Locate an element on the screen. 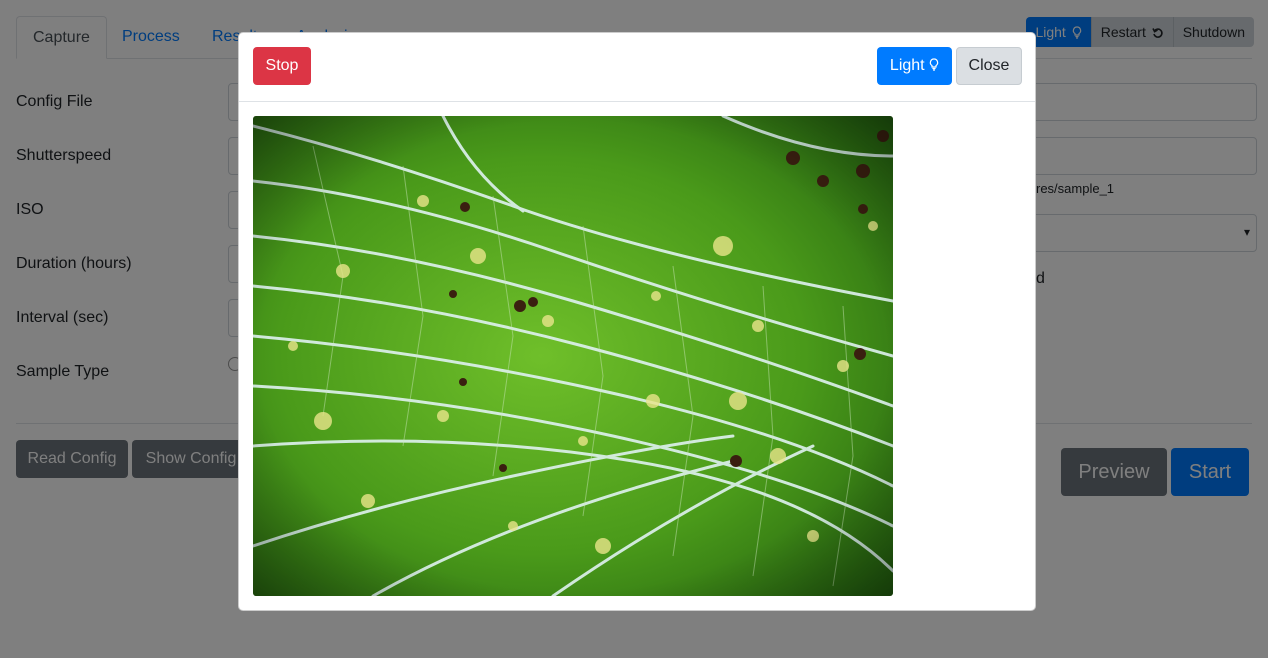 This screenshot has height=658, width=1268. stop-button: Stop is located at coordinates (282, 66).